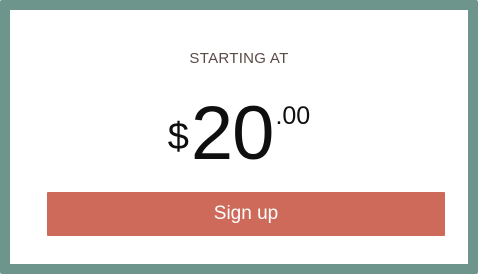  I want to click on sign-up-button: Sign up, so click(246, 214).